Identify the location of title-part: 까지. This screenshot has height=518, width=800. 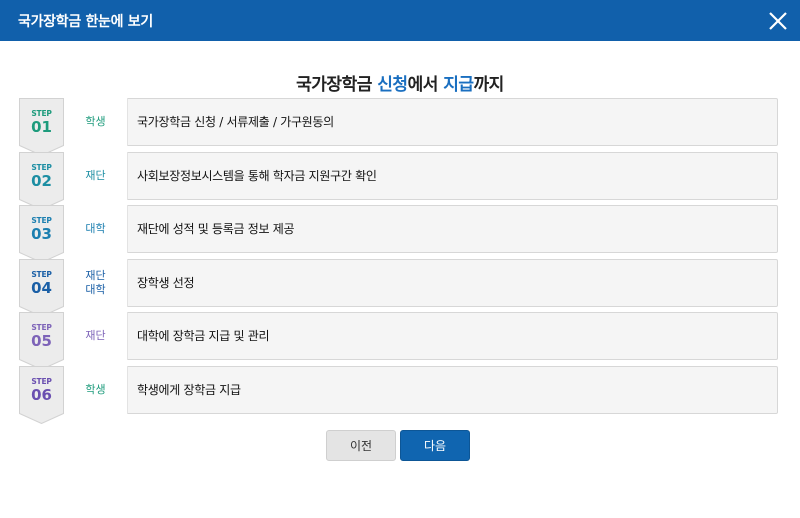
(489, 85).